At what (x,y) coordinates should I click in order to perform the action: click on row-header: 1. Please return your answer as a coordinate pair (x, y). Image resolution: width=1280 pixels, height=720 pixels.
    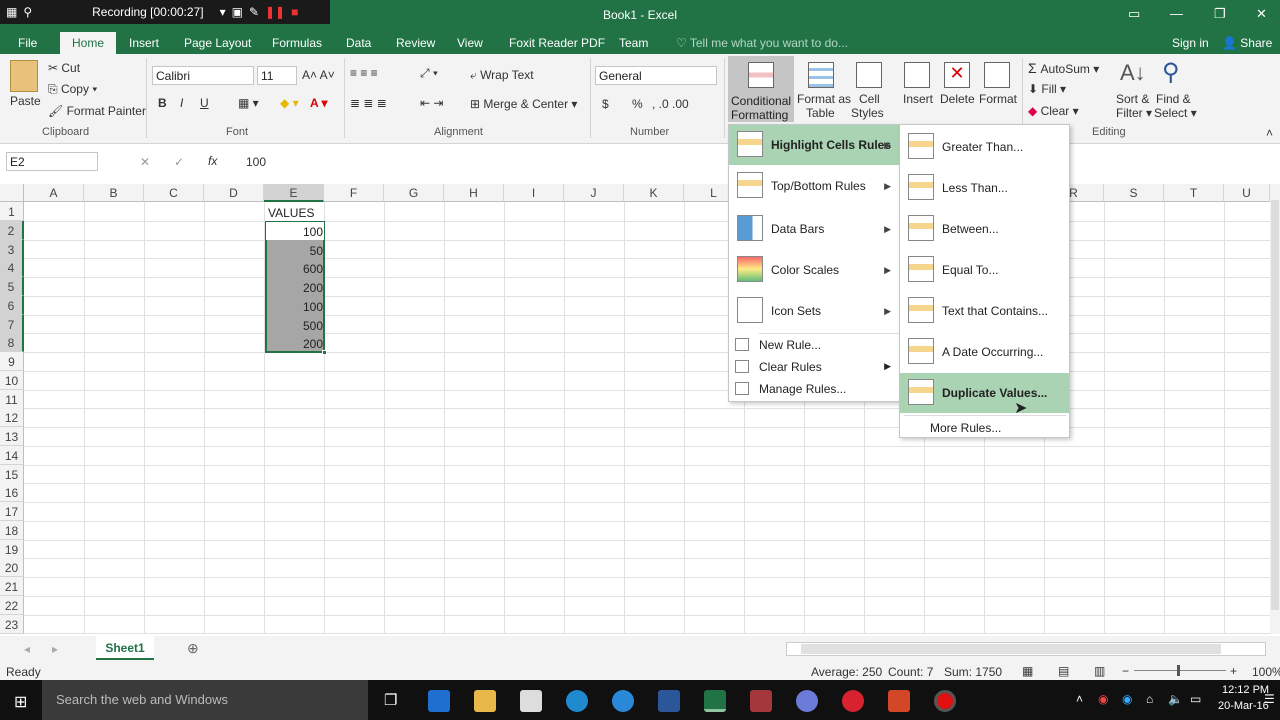
    Looking at the image, I should click on (12, 211).